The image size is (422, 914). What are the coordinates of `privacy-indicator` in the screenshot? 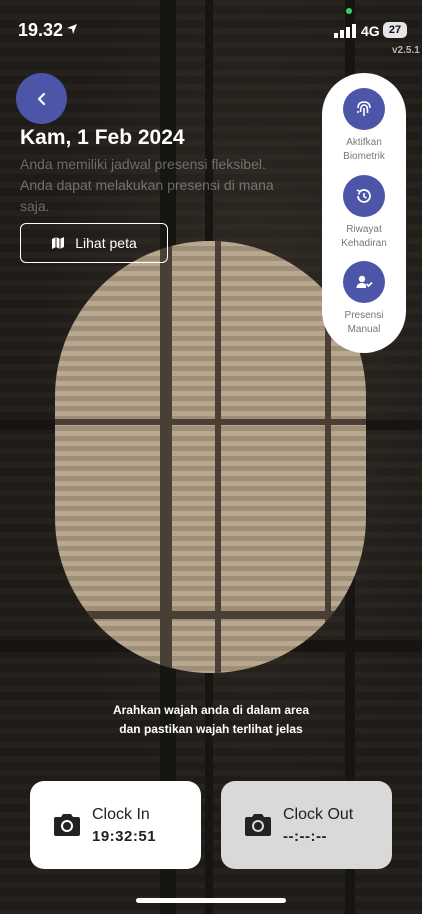 It's located at (349, 11).